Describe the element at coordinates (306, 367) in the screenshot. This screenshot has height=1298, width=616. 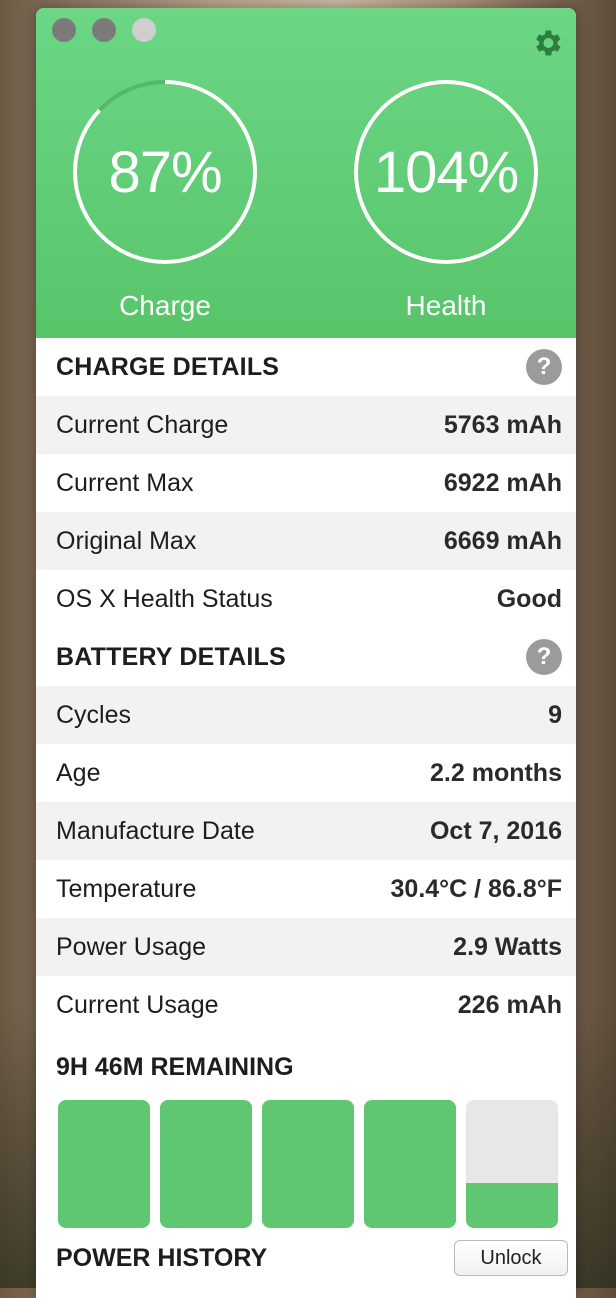
I see `charge-details-header: CHARGE DETAILS ?` at that location.